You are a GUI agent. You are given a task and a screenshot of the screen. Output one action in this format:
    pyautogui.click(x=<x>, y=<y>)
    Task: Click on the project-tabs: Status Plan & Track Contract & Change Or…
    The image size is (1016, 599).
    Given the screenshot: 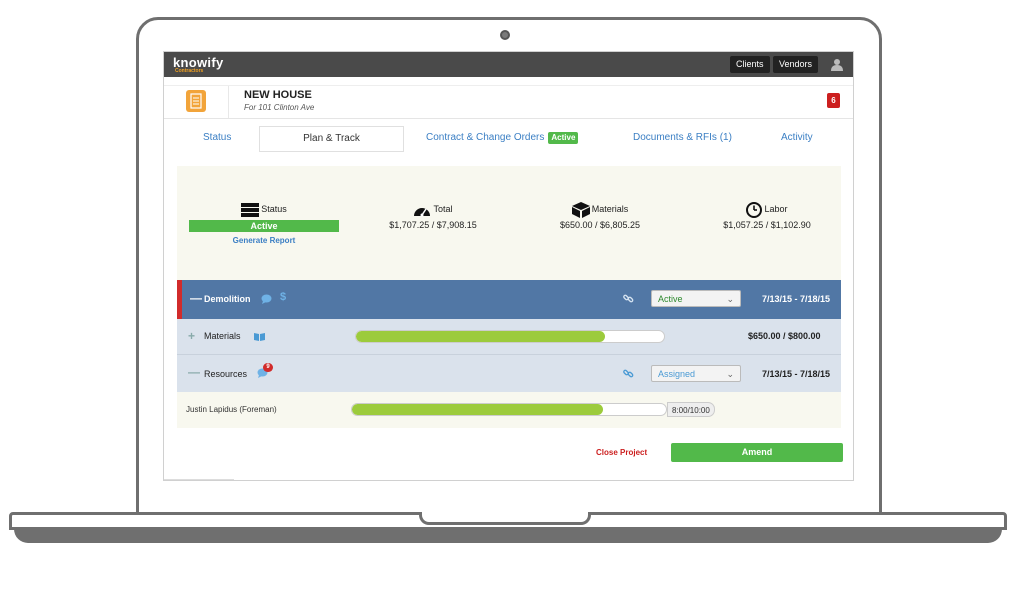 What is the action you would take?
    pyautogui.click(x=508, y=139)
    